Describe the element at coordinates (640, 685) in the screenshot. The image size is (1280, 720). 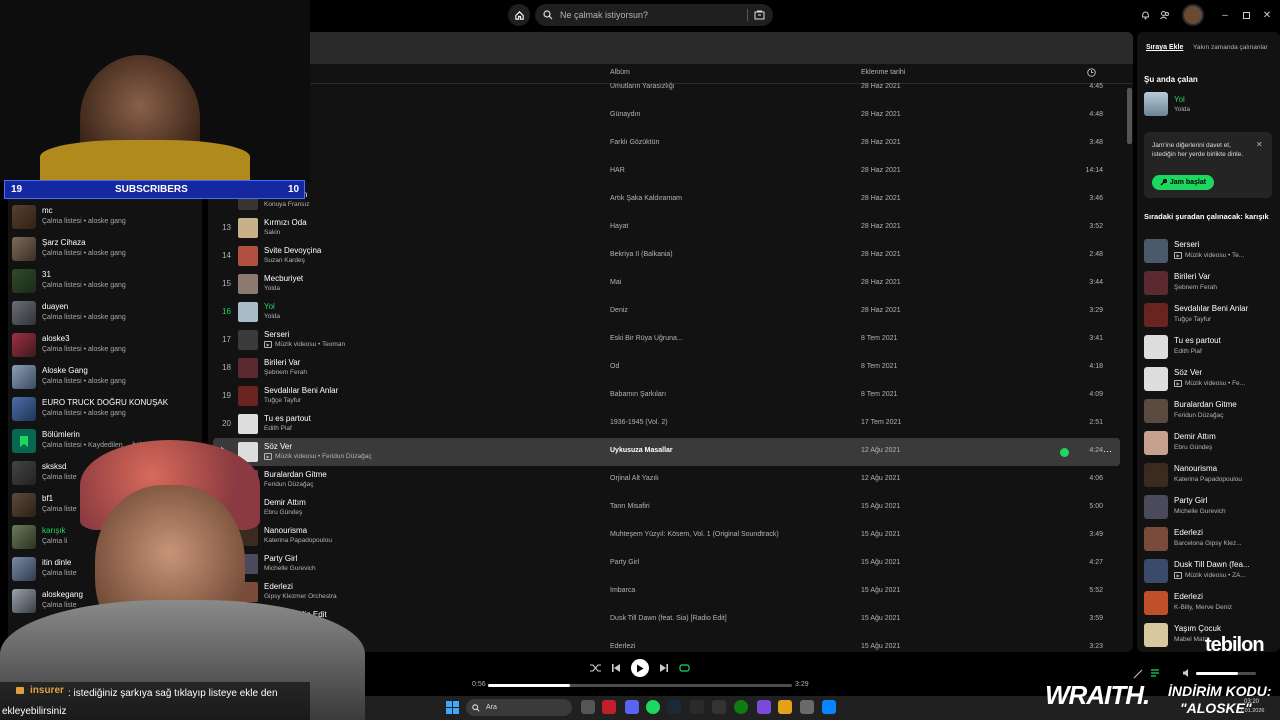
I see `progress-bar` at that location.